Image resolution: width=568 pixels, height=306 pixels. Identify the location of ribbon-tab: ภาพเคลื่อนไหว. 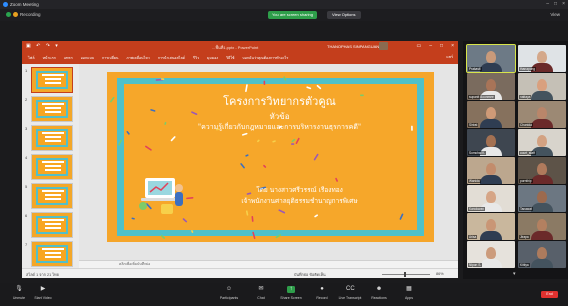
(137, 58).